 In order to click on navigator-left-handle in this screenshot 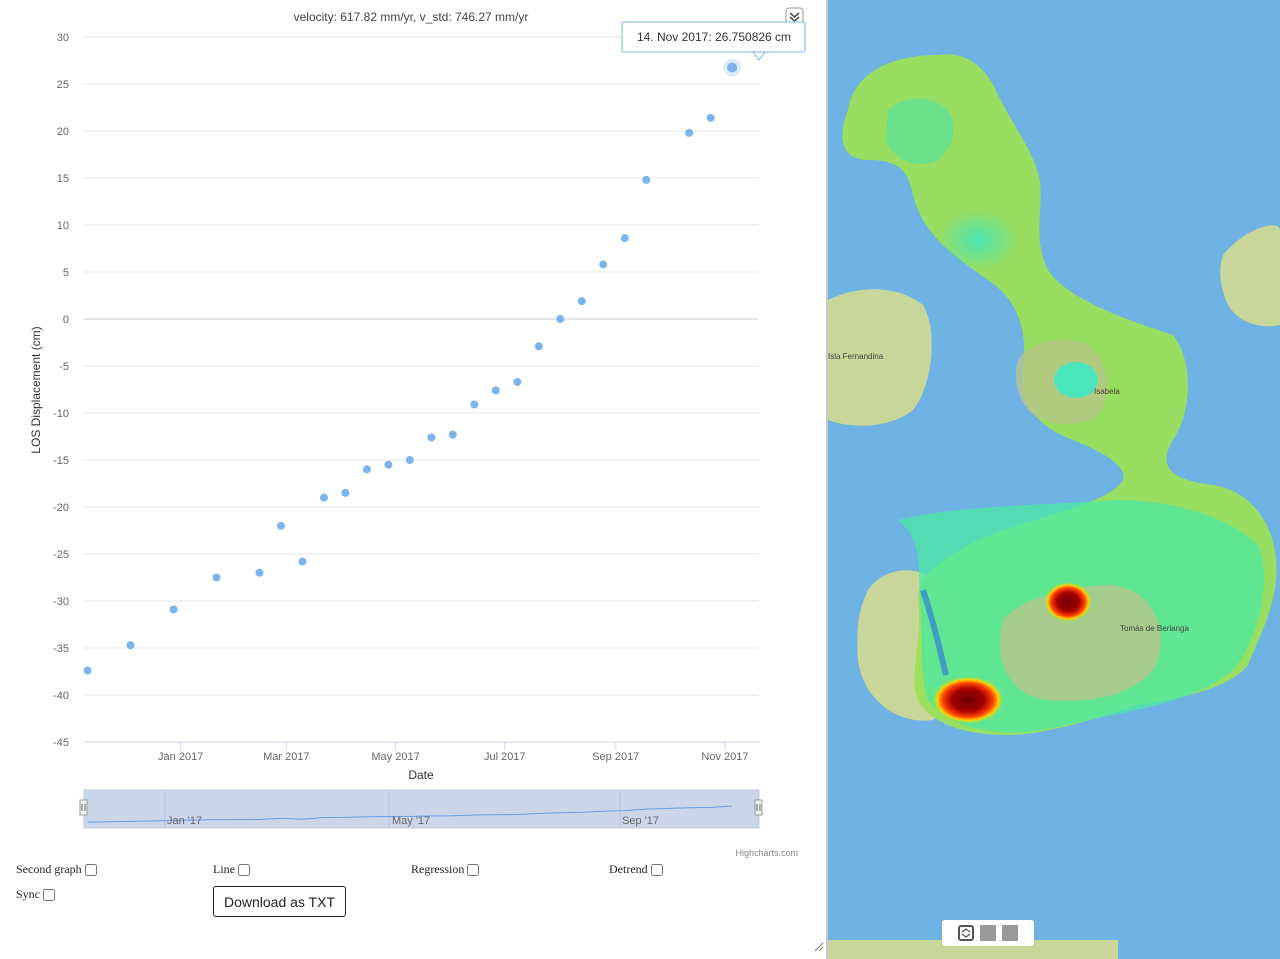, I will do `click(83, 807)`.